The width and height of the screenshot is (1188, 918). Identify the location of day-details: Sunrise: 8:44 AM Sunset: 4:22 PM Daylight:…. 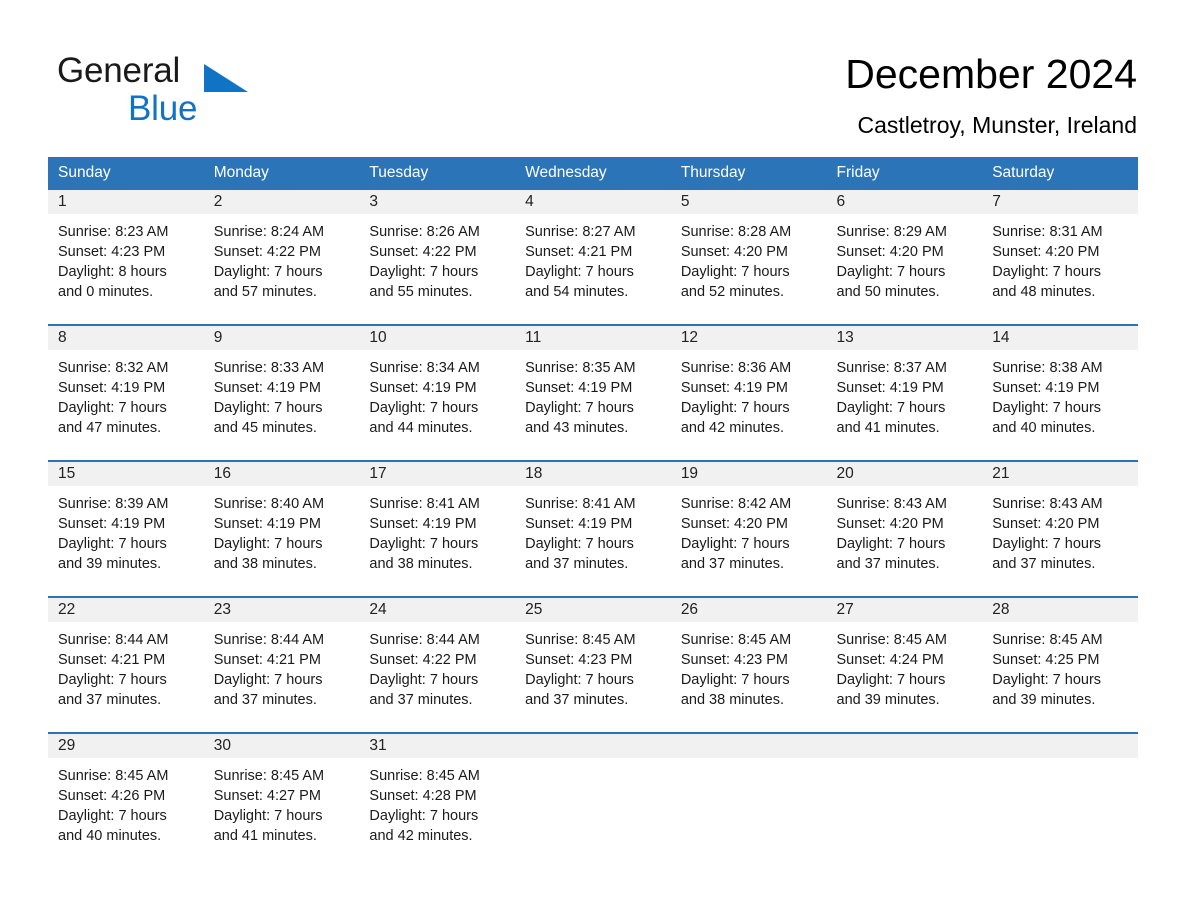
(437, 666).